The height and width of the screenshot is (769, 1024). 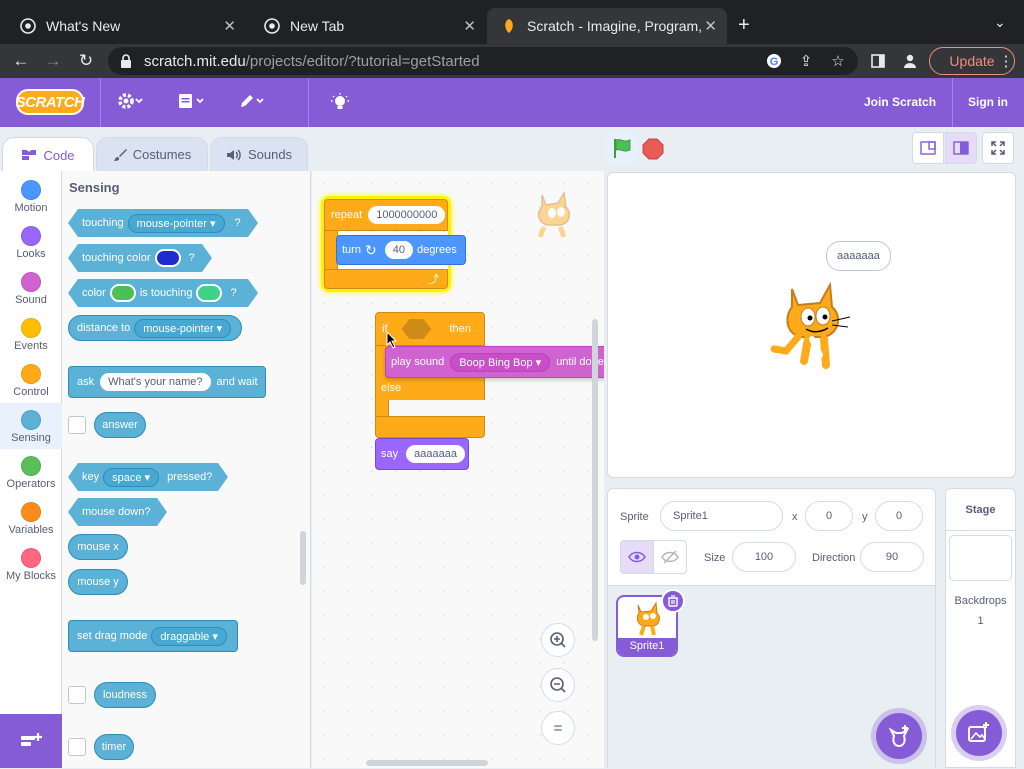 What do you see at coordinates (407, 215) in the screenshot?
I see `repeat-count-input: 1000000000` at bounding box center [407, 215].